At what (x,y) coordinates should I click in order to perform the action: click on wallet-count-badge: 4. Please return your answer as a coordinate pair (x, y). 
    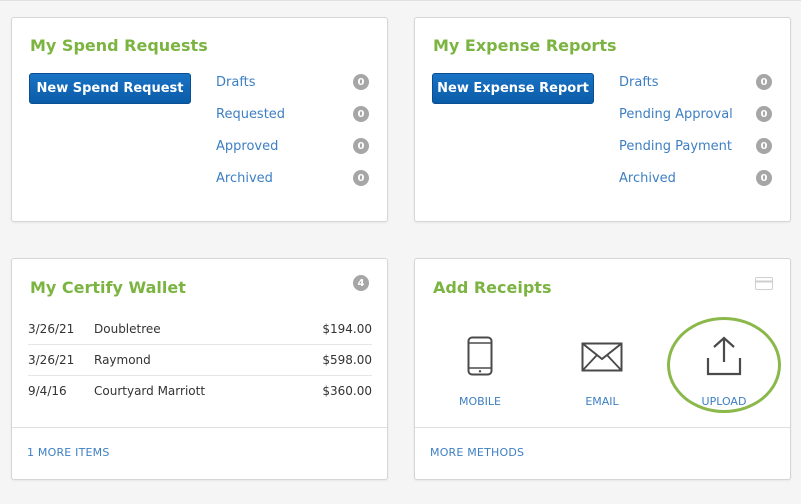
    Looking at the image, I should click on (361, 283).